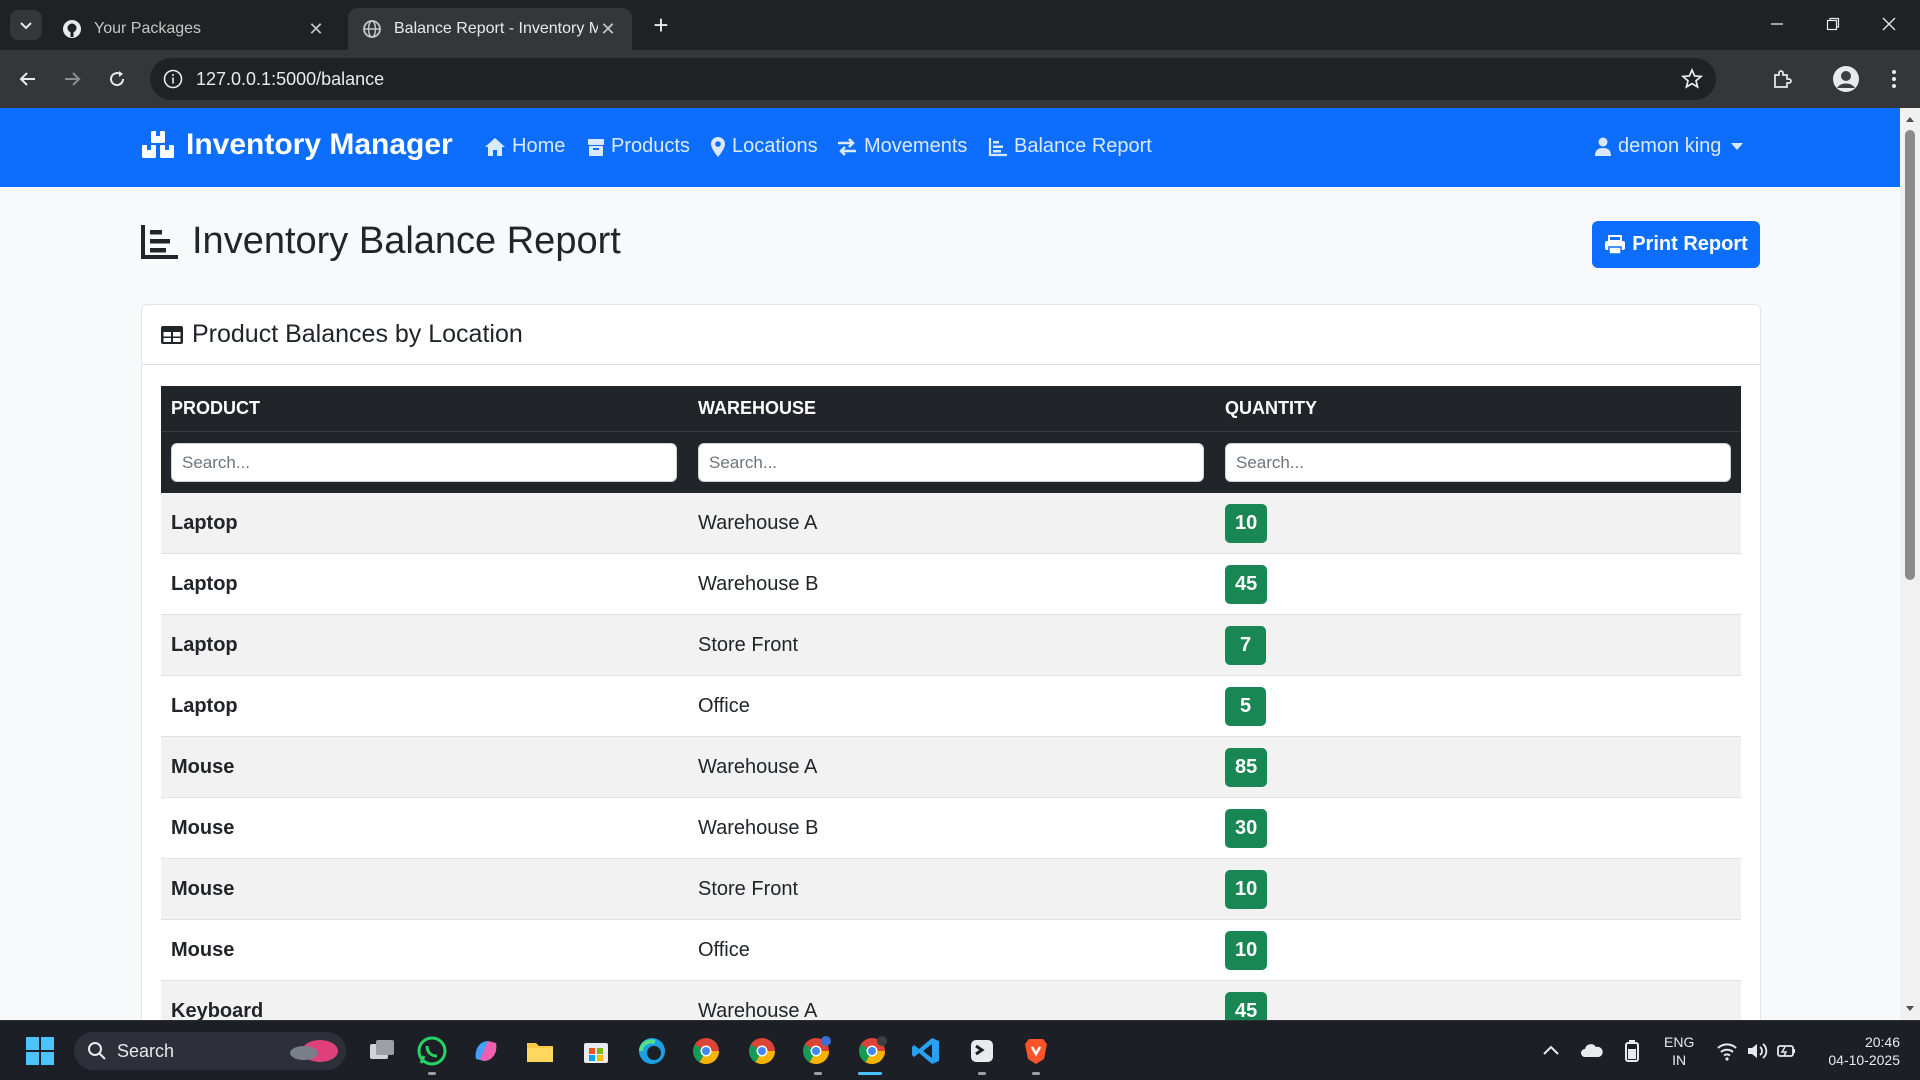 Image resolution: width=1920 pixels, height=1080 pixels. Describe the element at coordinates (1679, 1042) in the screenshot. I see `lang-code: ENG` at that location.